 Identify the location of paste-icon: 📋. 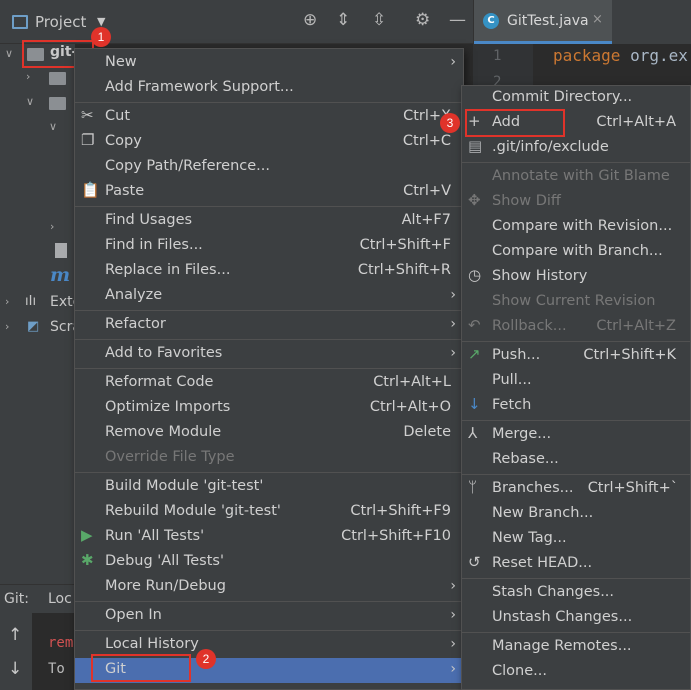
(90, 190).